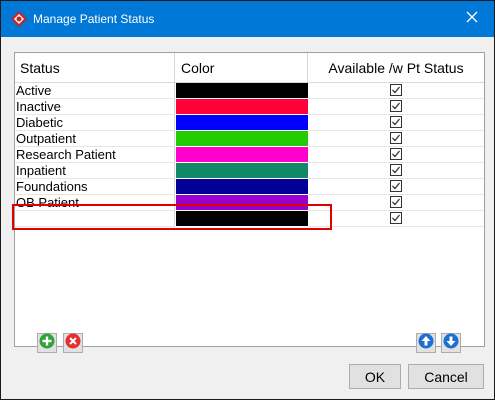  I want to click on column-header-available: Available /w Pt Status, so click(396, 68).